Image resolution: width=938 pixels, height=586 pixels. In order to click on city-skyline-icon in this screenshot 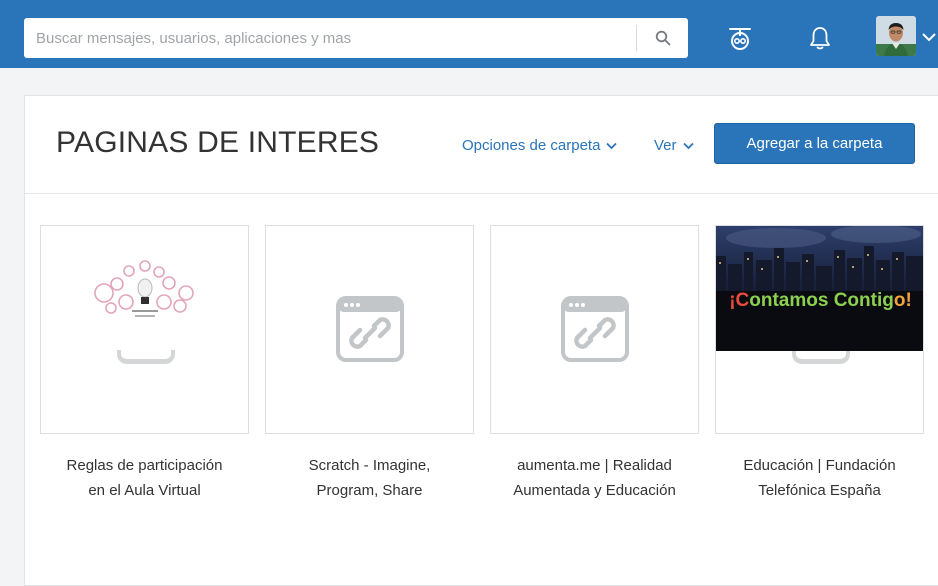, I will do `click(819, 288)`.